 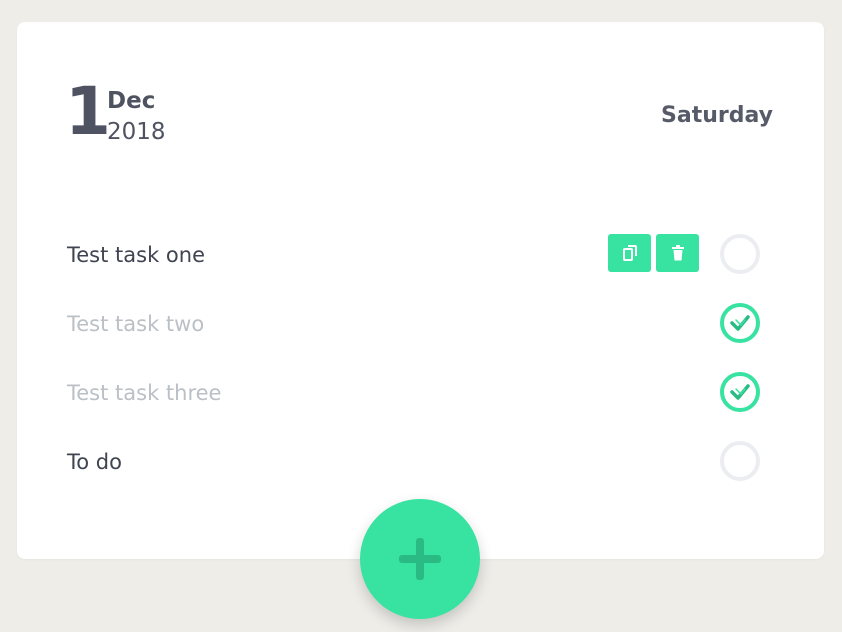 What do you see at coordinates (136, 132) in the screenshot?
I see `date-year: 2018` at bounding box center [136, 132].